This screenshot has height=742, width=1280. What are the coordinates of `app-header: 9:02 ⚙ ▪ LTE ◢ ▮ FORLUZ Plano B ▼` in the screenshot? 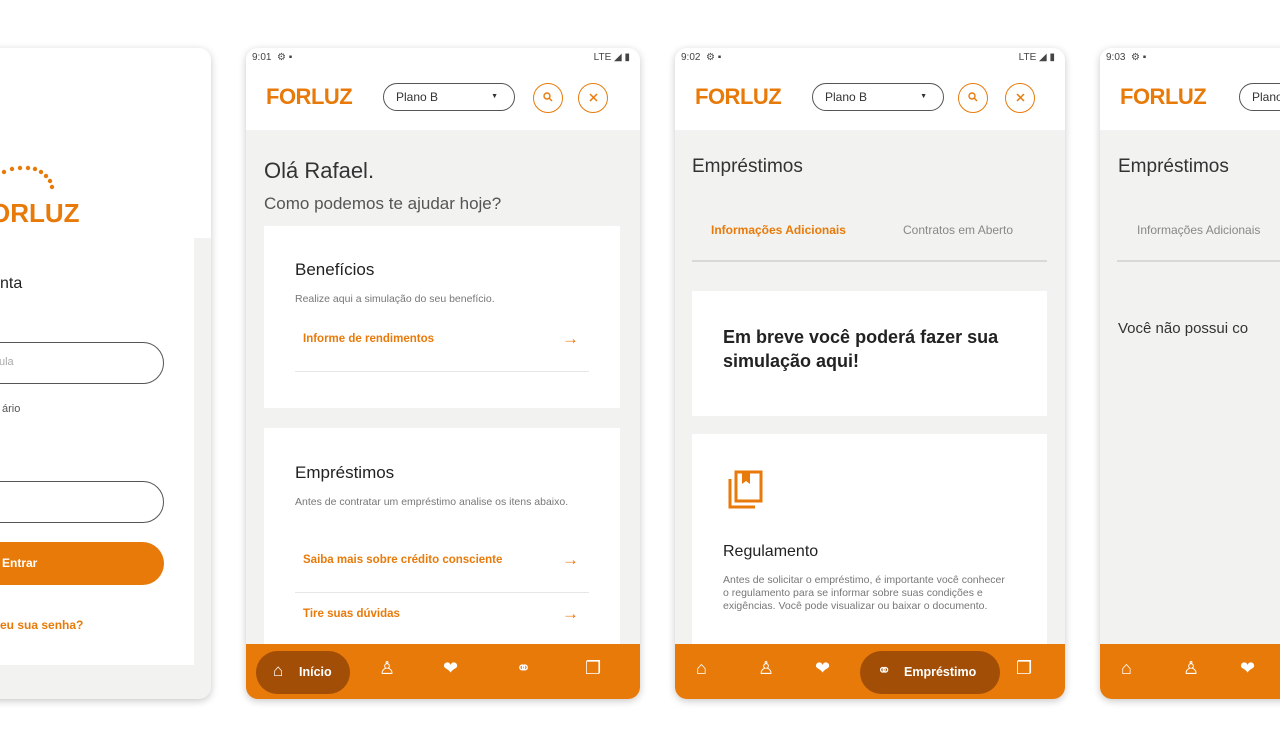 It's located at (870, 89).